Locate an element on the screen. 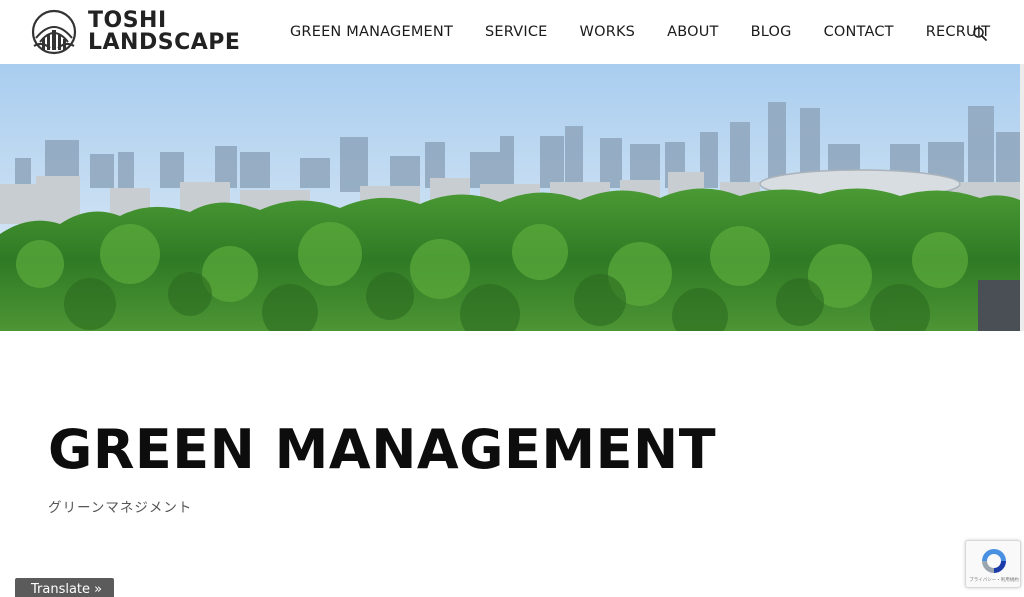 The width and height of the screenshot is (1024, 597). recaptcha-badge: プライバシー・利用規約 is located at coordinates (993, 564).